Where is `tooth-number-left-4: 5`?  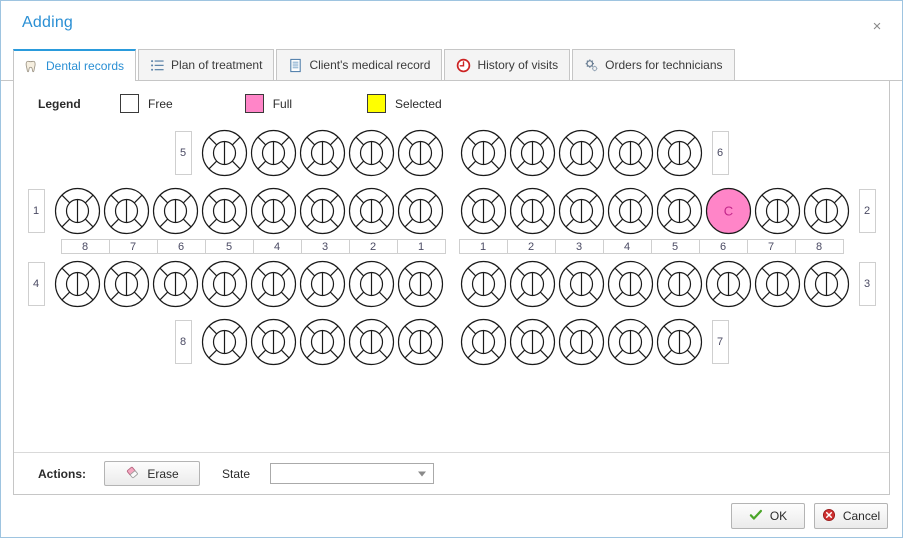 tooth-number-left-4: 5 is located at coordinates (229, 246).